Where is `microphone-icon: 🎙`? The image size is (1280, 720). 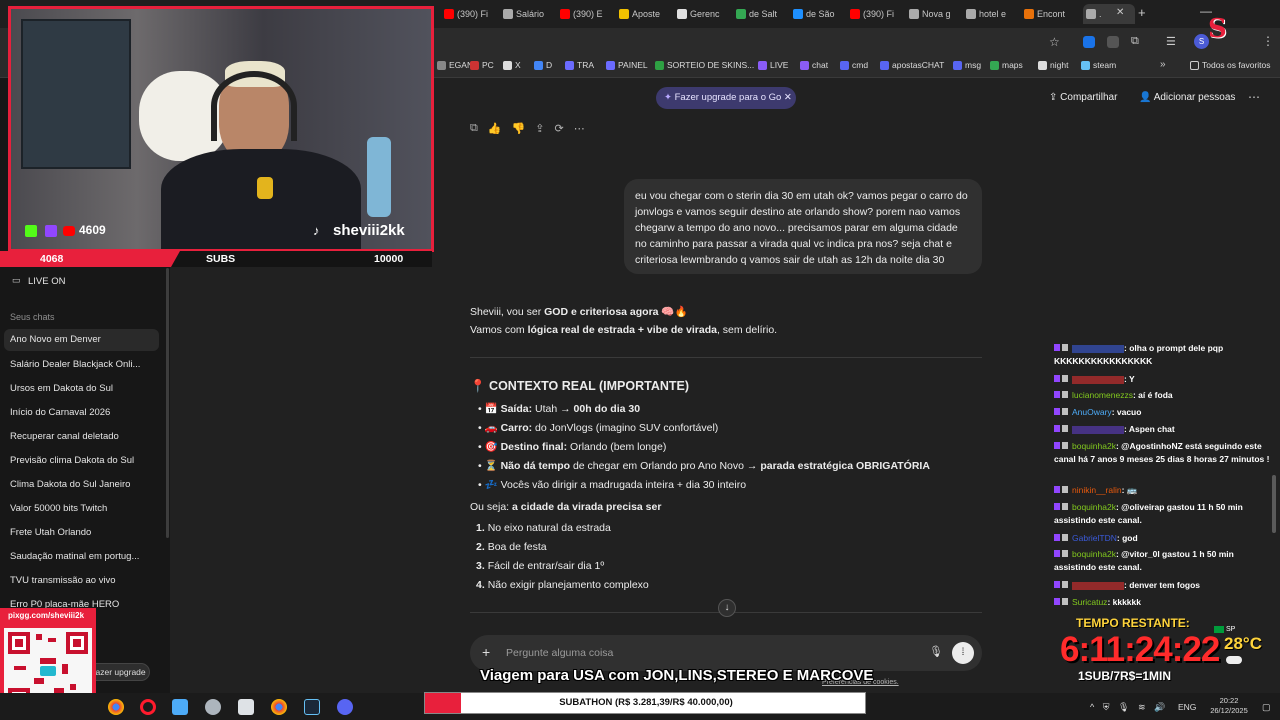
microphone-icon: 🎙 is located at coordinates (936, 651).